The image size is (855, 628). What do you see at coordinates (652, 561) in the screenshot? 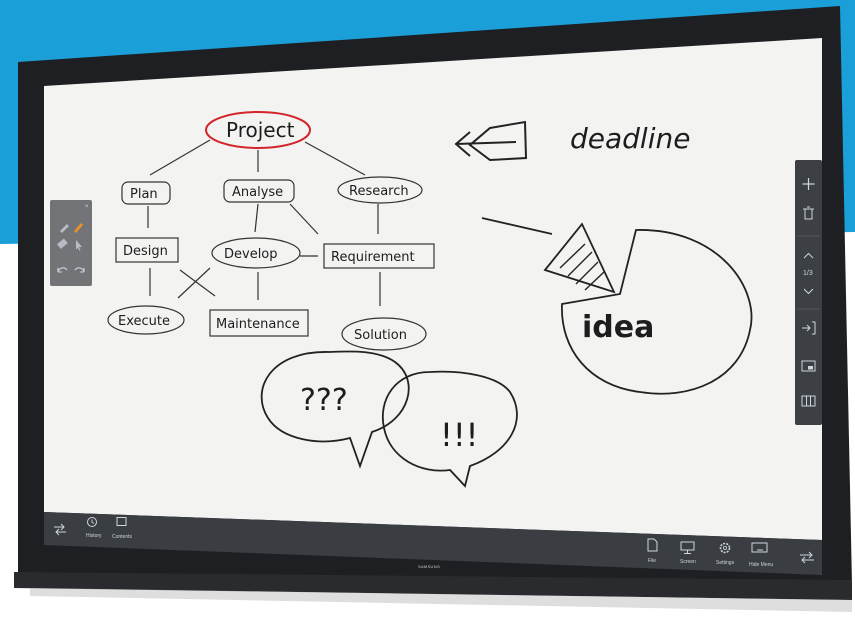
I see `file-label: File` at bounding box center [652, 561].